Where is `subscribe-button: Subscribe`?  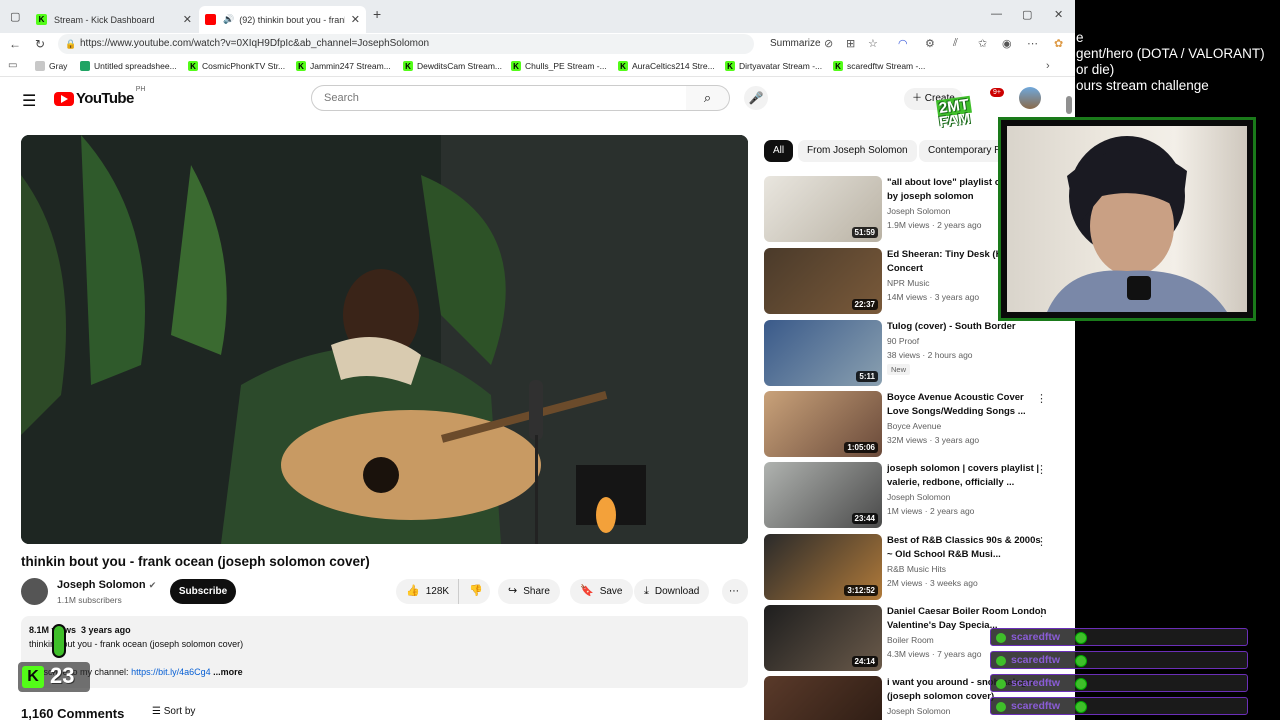 subscribe-button: Subscribe is located at coordinates (203, 591).